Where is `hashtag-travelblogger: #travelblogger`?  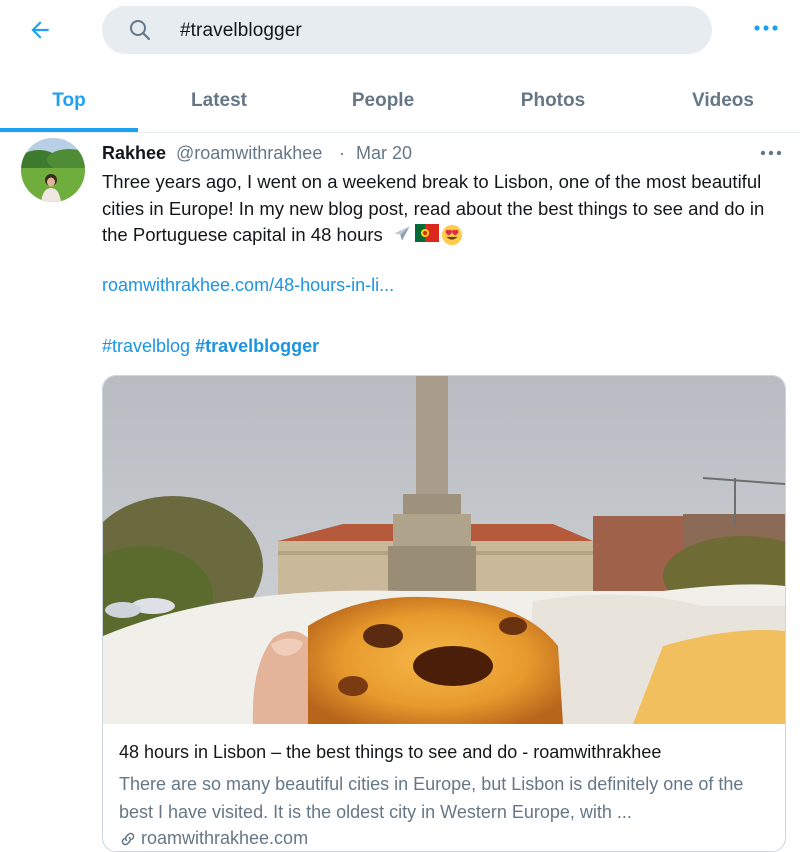 hashtag-travelblogger: #travelblogger is located at coordinates (257, 346).